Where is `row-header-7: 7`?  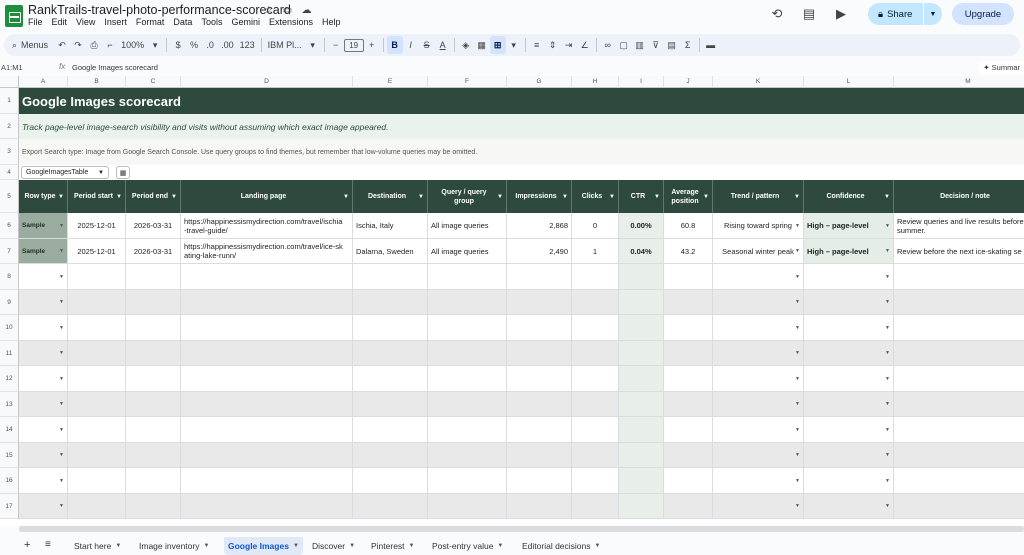 row-header-7: 7 is located at coordinates (9, 251).